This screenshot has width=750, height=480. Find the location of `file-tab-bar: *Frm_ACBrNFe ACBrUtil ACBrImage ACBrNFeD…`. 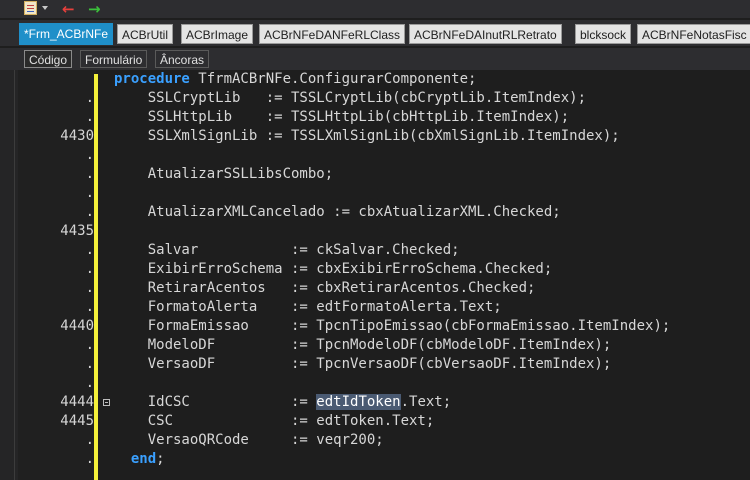

file-tab-bar: *Frm_ACBrNFe ACBrUtil ACBrImage ACBrNFeD… is located at coordinates (375, 33).